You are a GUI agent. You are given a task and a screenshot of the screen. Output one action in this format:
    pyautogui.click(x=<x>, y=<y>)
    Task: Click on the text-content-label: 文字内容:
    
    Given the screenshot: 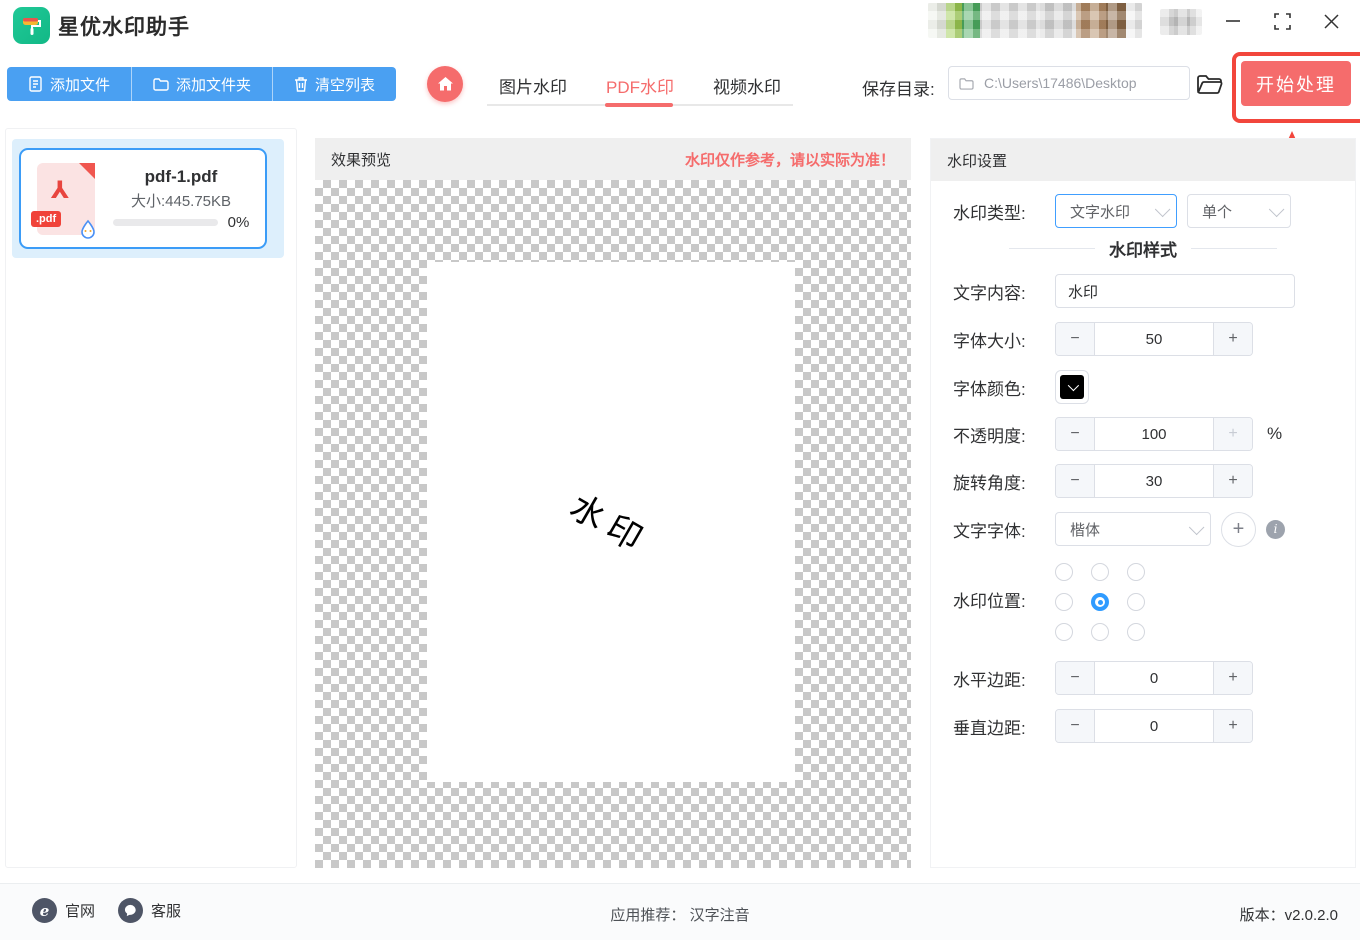 What is the action you would take?
    pyautogui.click(x=989, y=293)
    